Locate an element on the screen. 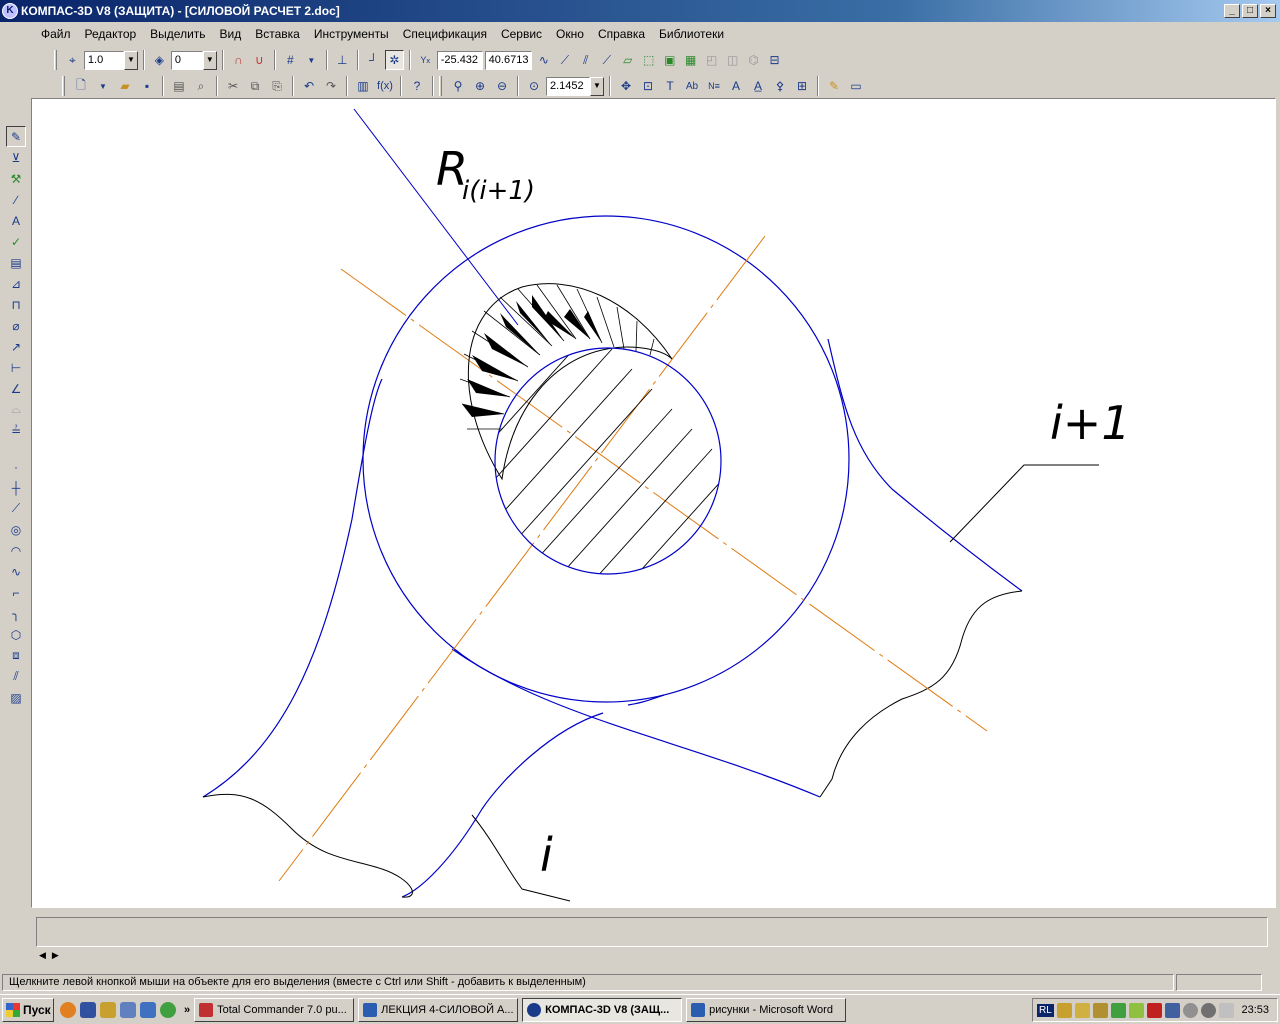 The width and height of the screenshot is (1280, 1024). ie-icon is located at coordinates (148, 1009).